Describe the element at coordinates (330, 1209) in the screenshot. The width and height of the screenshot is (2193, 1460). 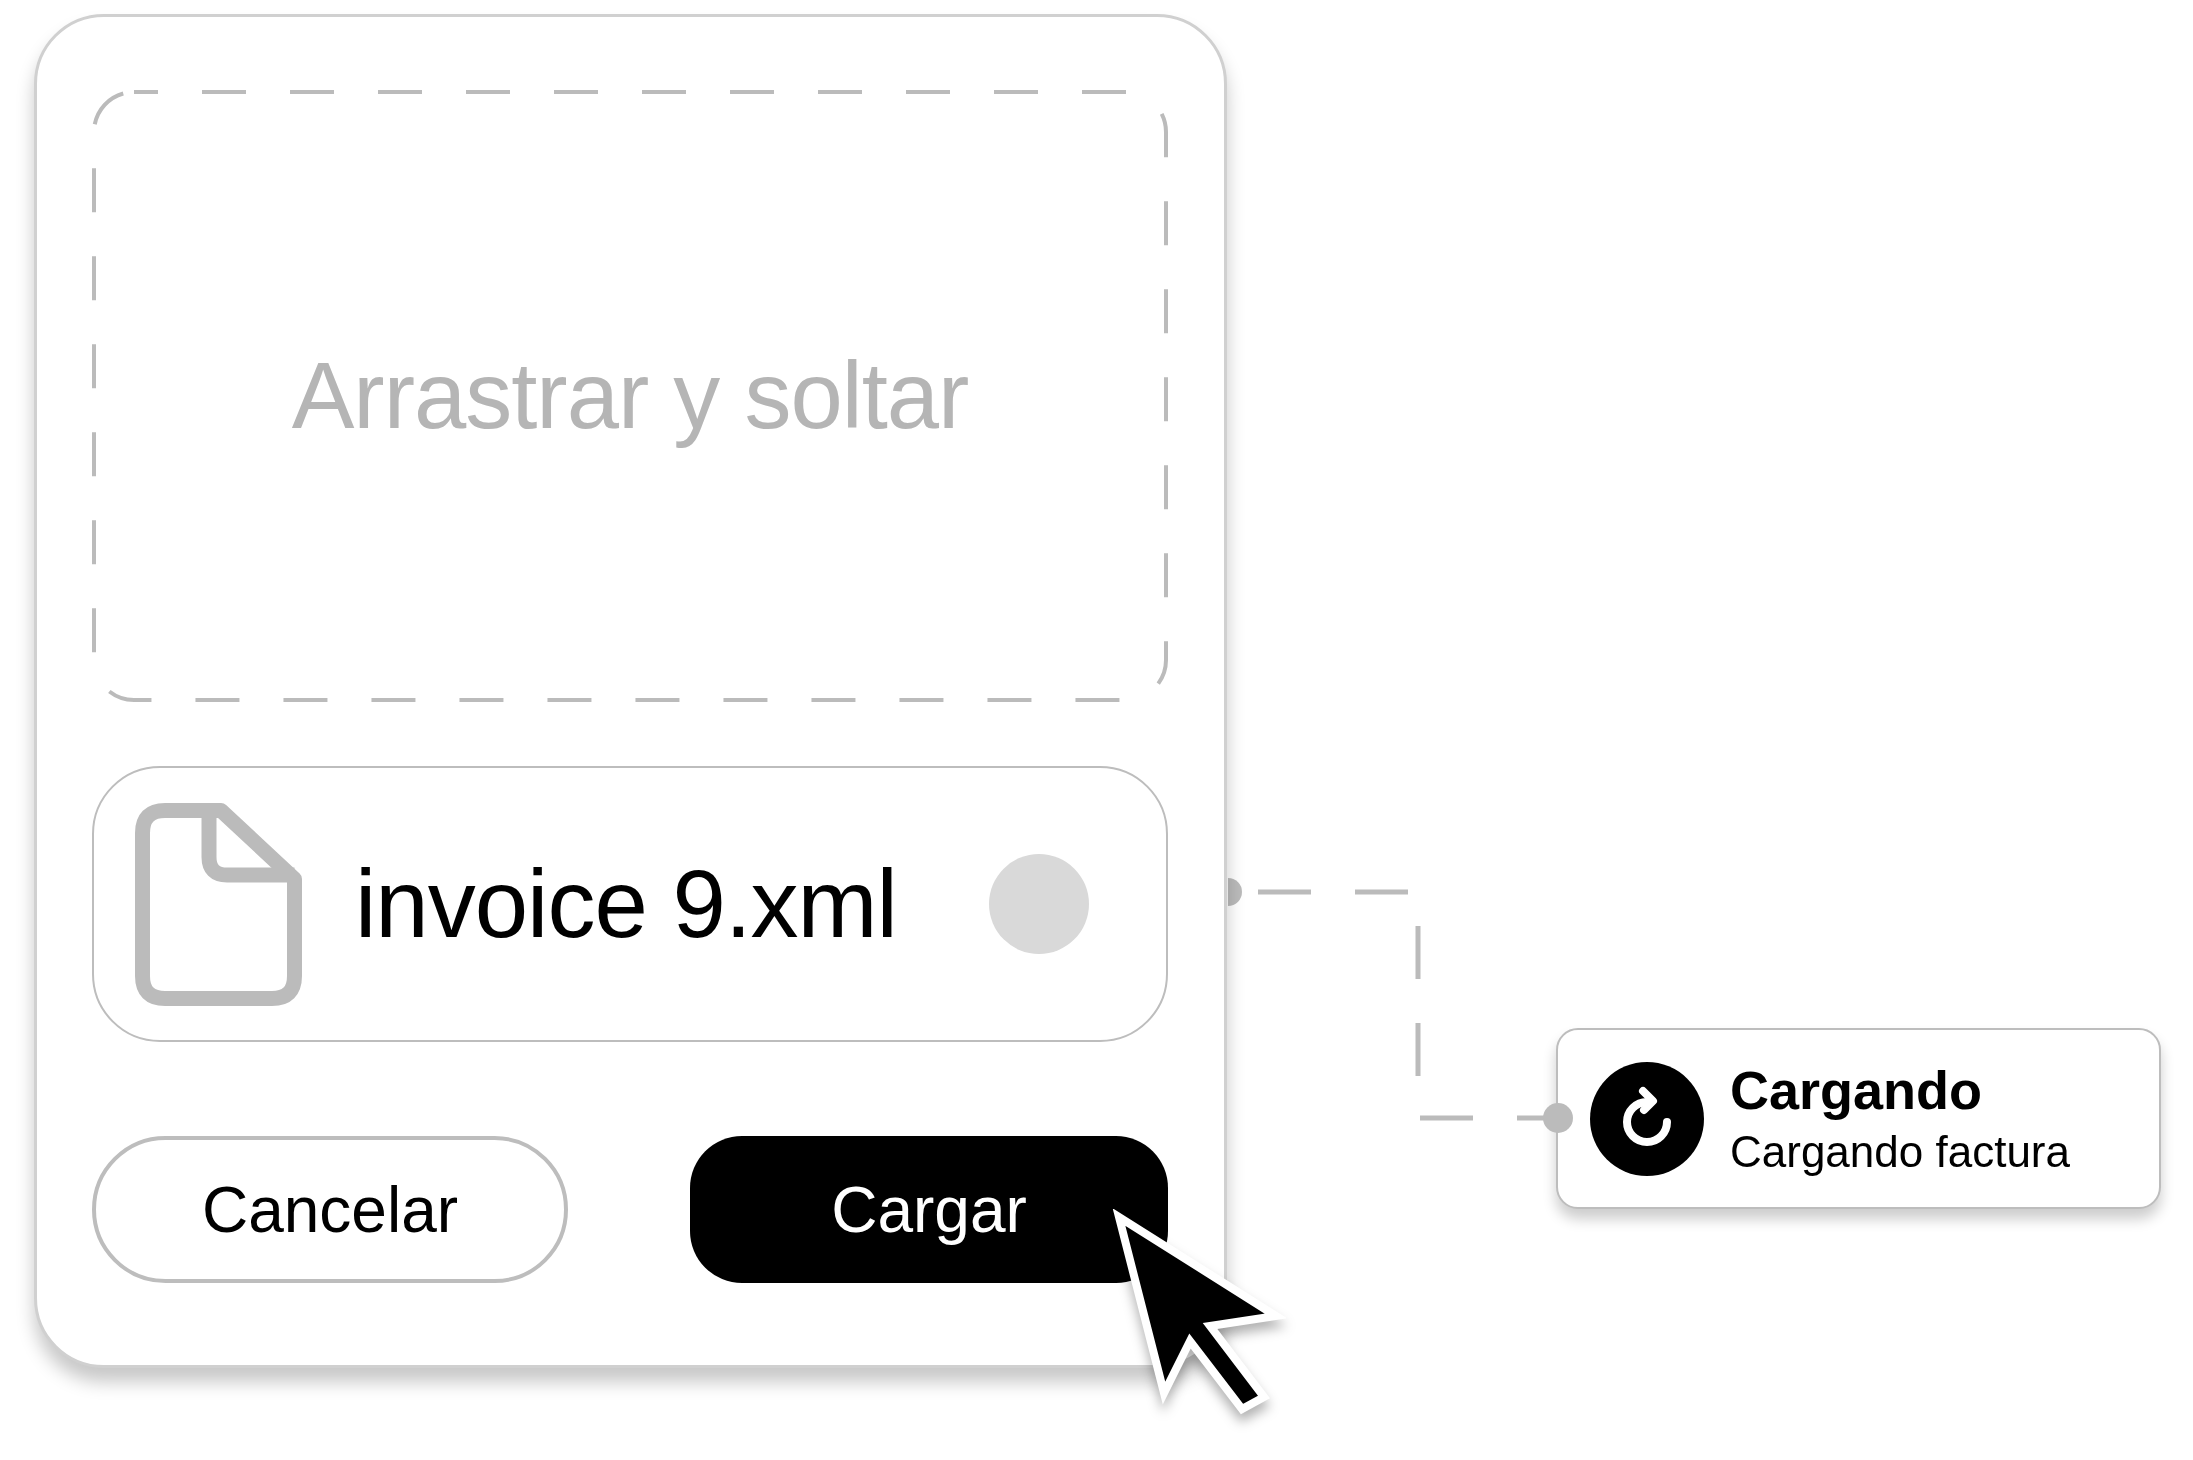
I see `cancel-button: Cancelar` at that location.